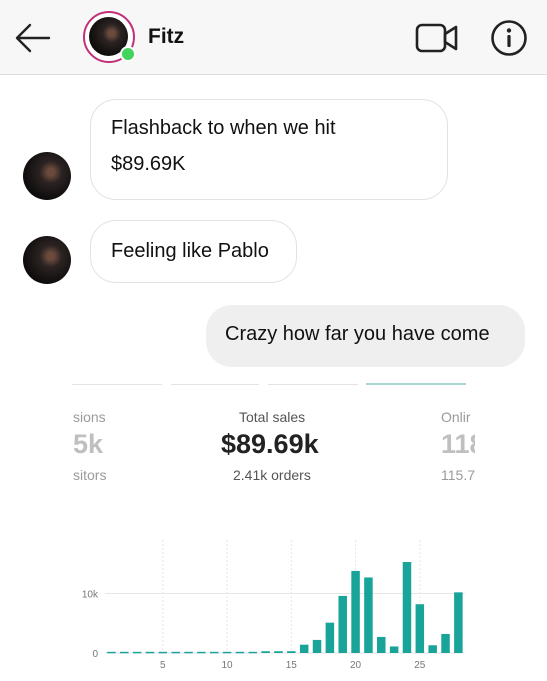  What do you see at coordinates (95, 654) in the screenshot?
I see `y-tick-label: 0` at bounding box center [95, 654].